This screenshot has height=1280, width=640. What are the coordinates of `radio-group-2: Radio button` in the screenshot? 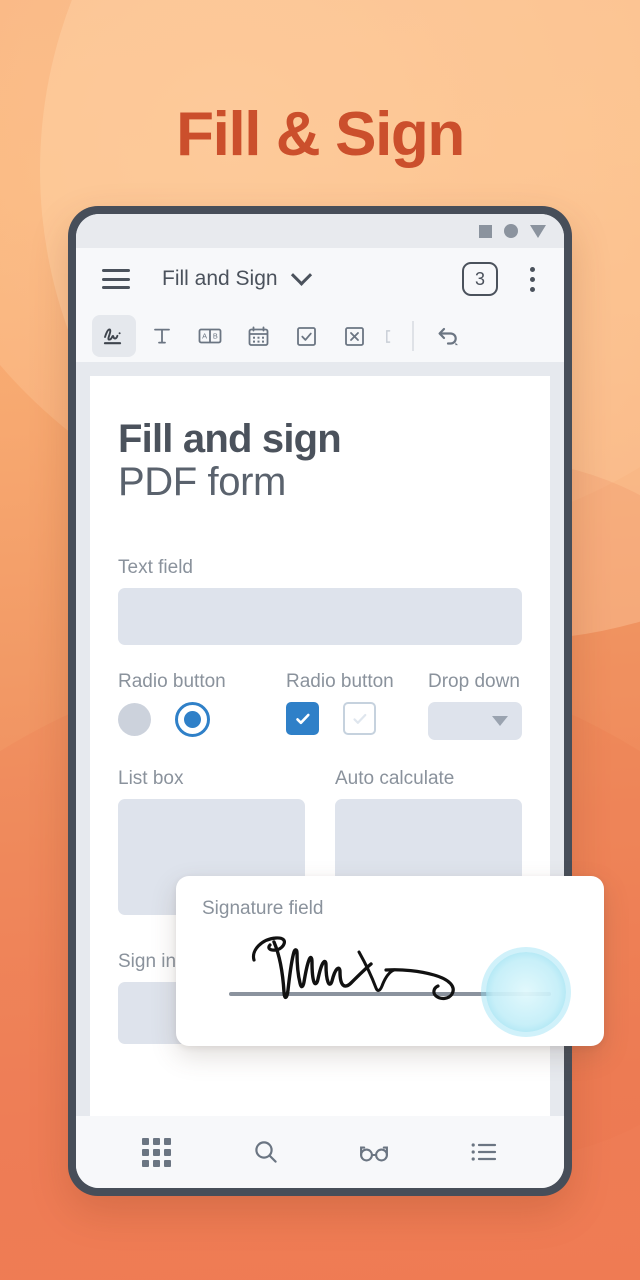 It's located at (357, 705).